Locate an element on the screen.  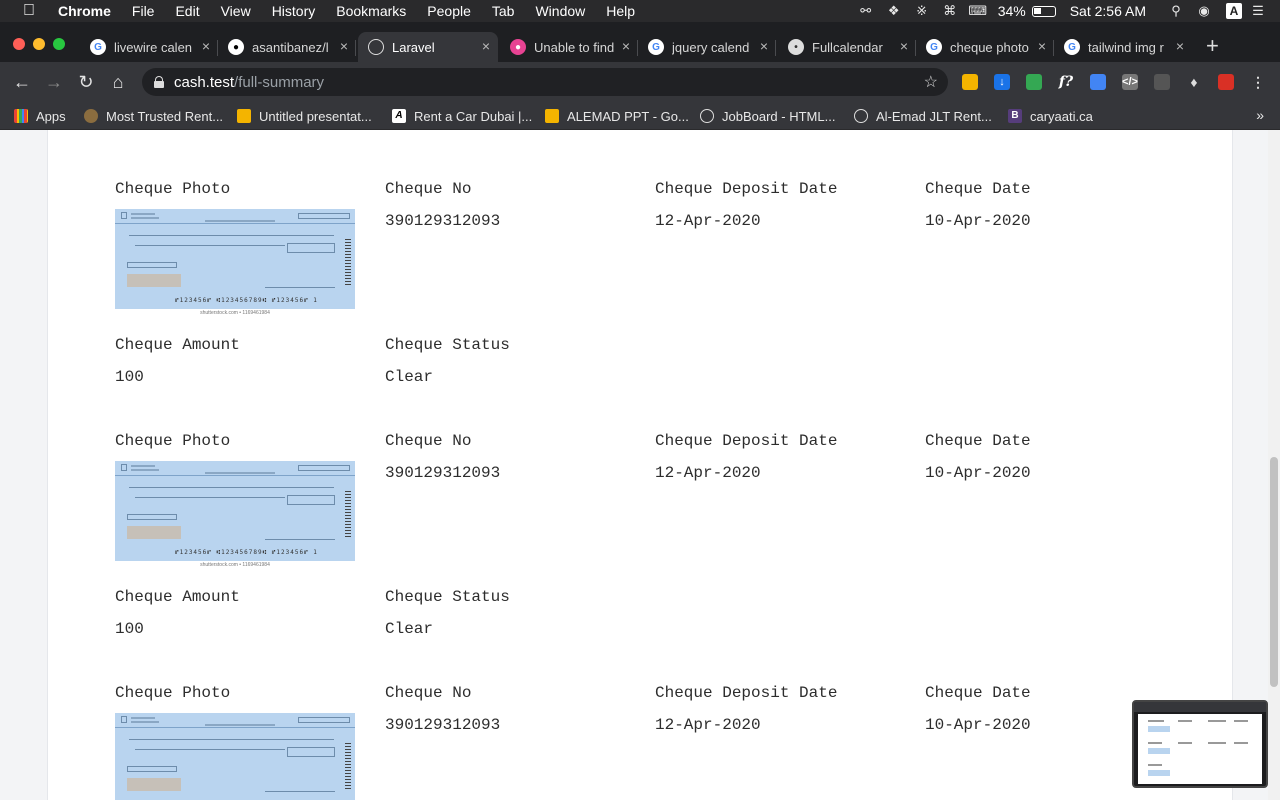
cheque-title-line is located at coordinates (240, 221).